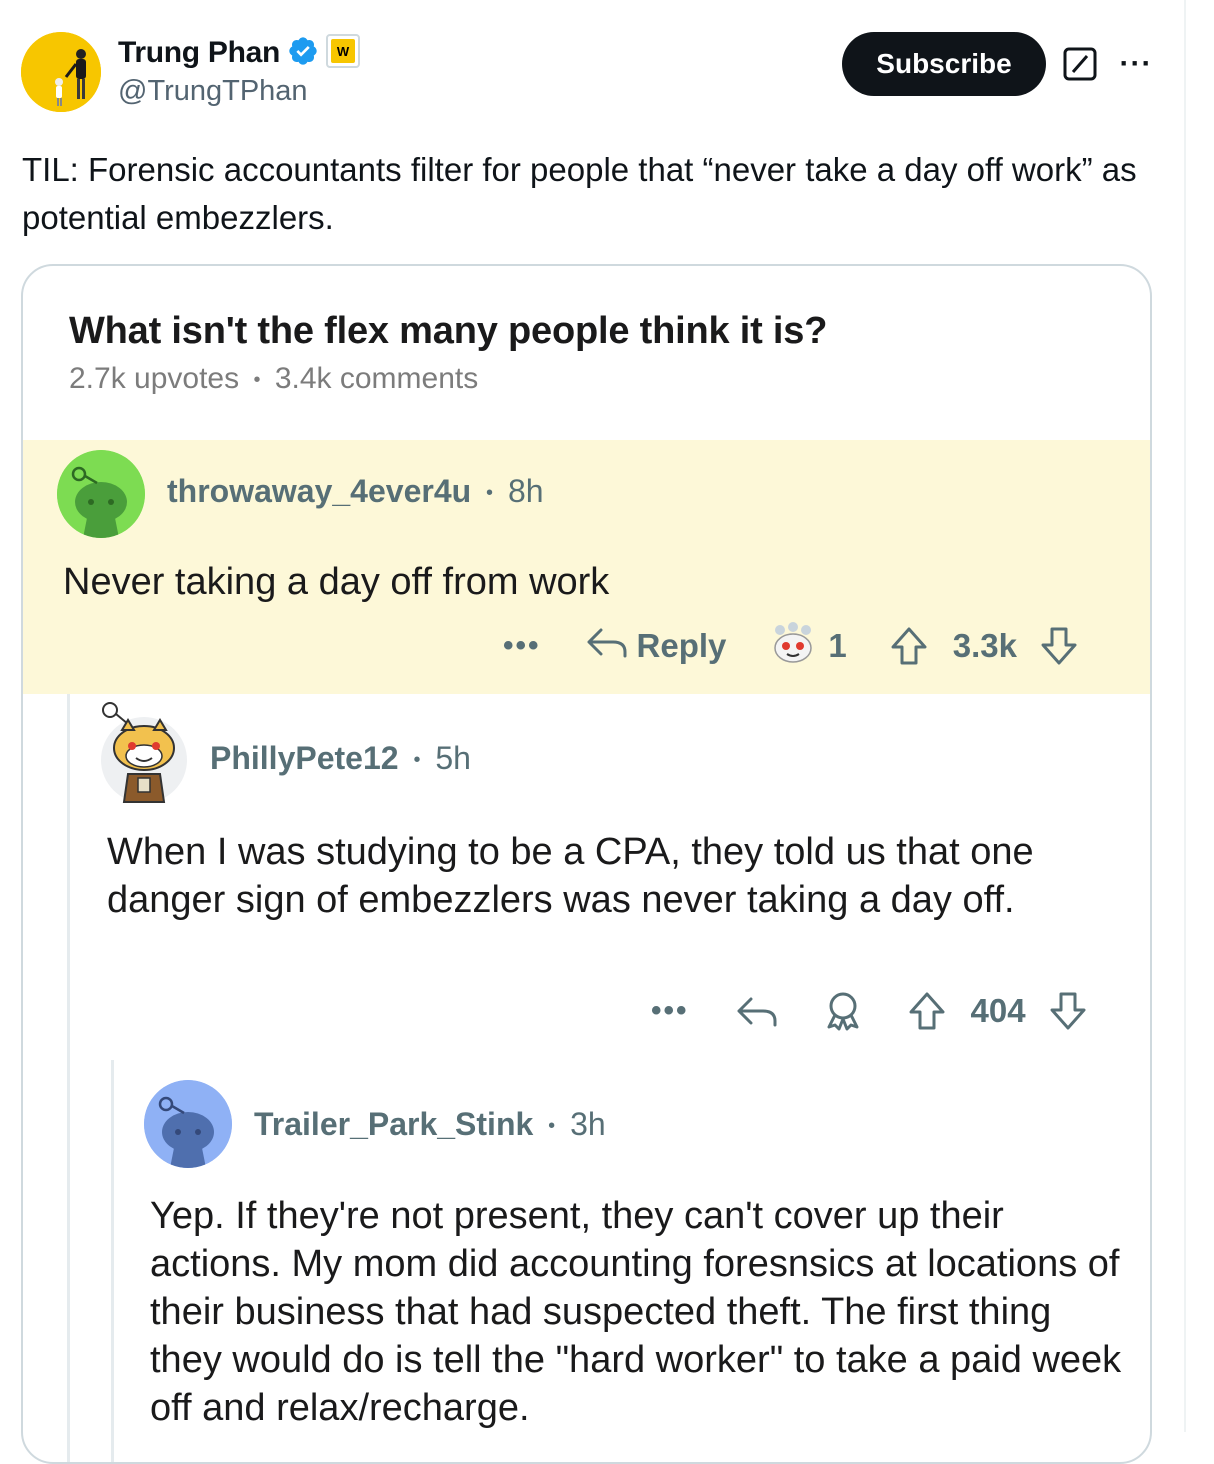 This screenshot has width=1214, height=1464. Describe the element at coordinates (304, 758) in the screenshot. I see `comment-user-name: PhillyPete12` at that location.